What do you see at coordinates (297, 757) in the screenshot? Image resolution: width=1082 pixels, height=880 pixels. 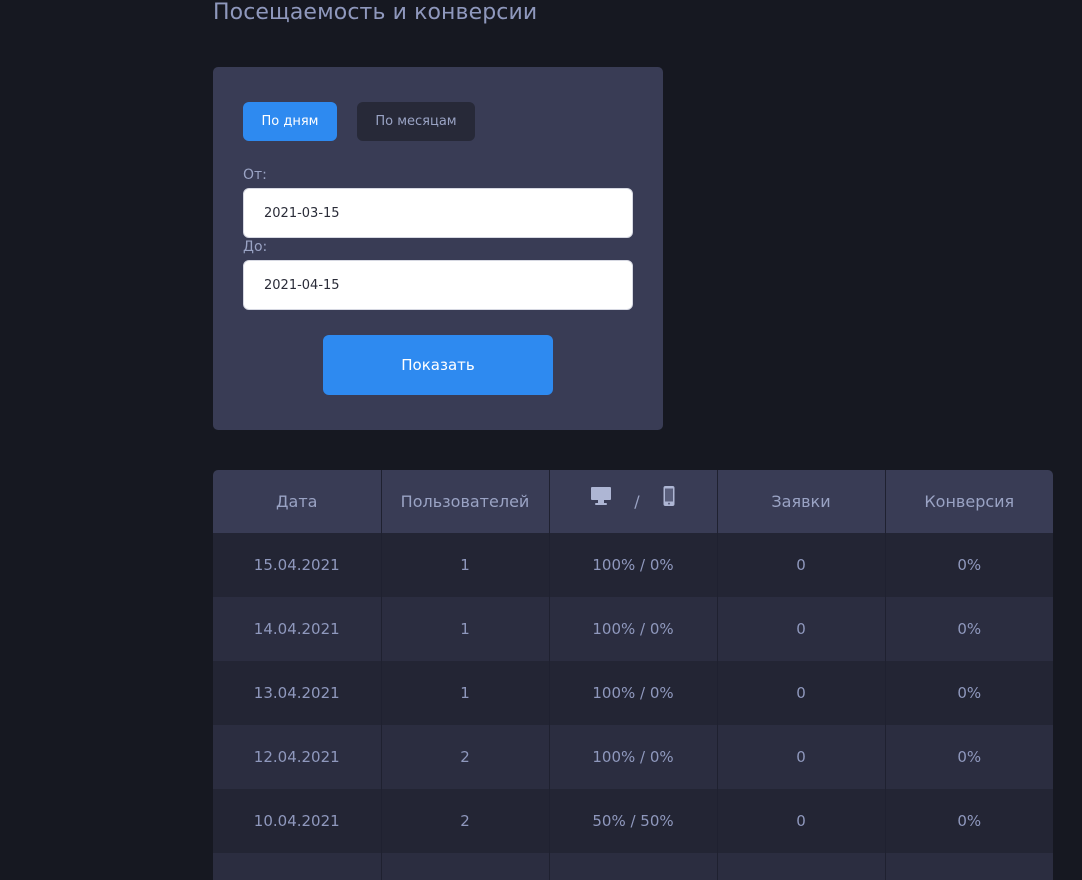 I see `cell-date: 12.04.2021` at bounding box center [297, 757].